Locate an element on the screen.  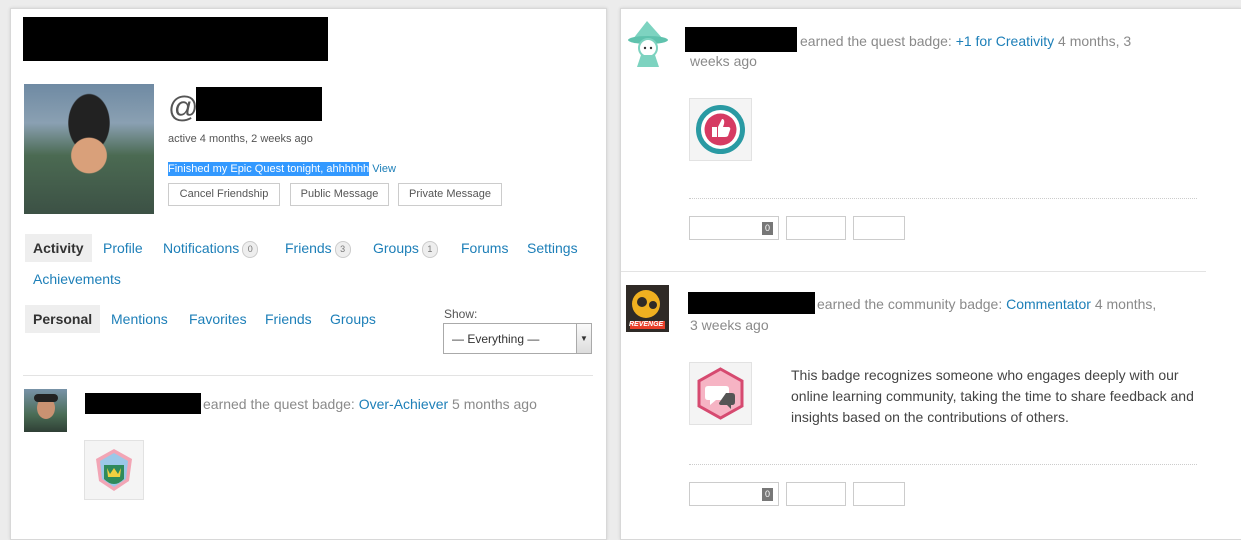
tab-groups-label: Groups is located at coordinates (396, 248).